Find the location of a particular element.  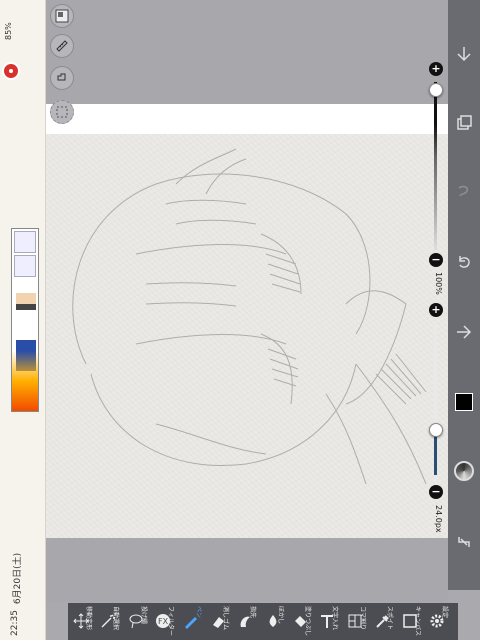

layers-icon is located at coordinates (464, 122).